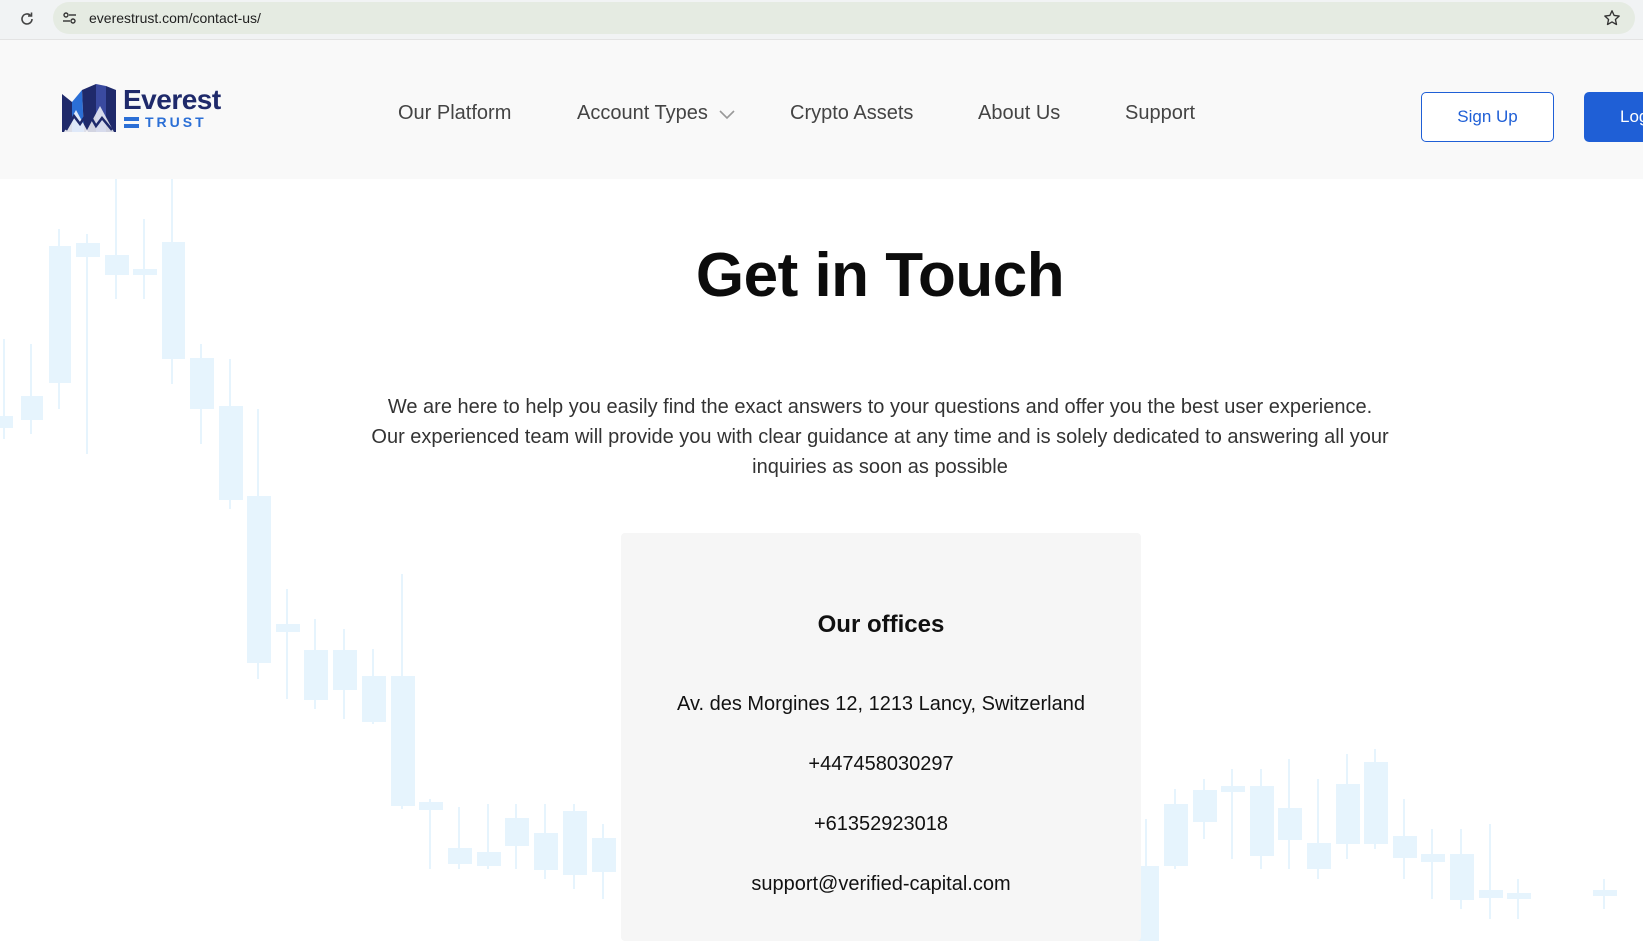 The image size is (1643, 941). Describe the element at coordinates (1160, 113) in the screenshot. I see `nav-support: Support` at that location.